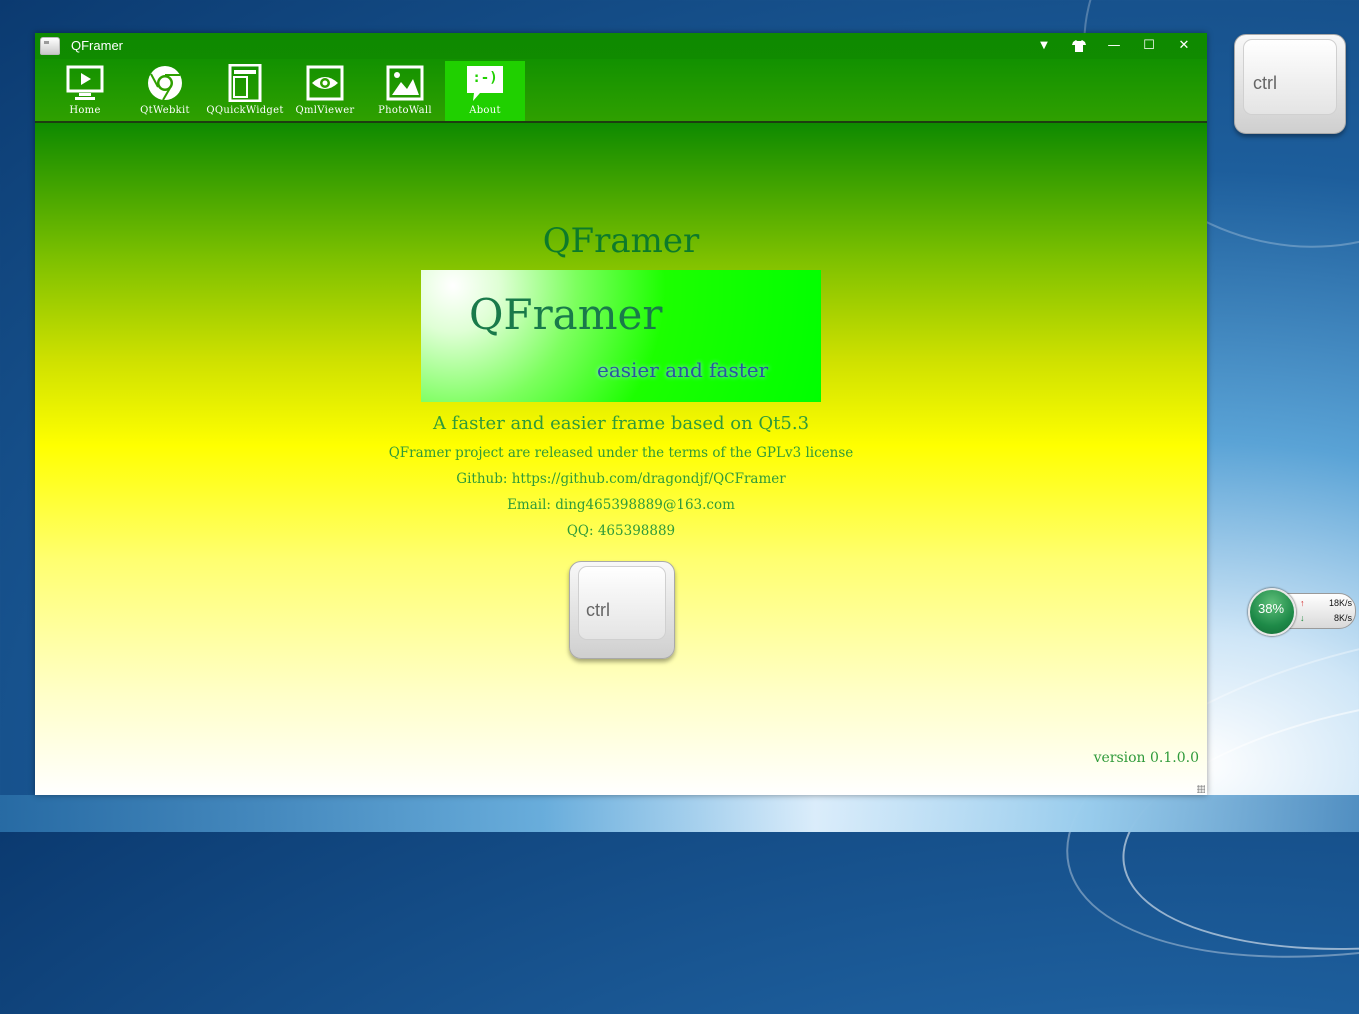 Image resolution: width=1359 pixels, height=1014 pixels. Describe the element at coordinates (1302, 603) in the screenshot. I see `upload-arrow-icon: ↑` at that location.